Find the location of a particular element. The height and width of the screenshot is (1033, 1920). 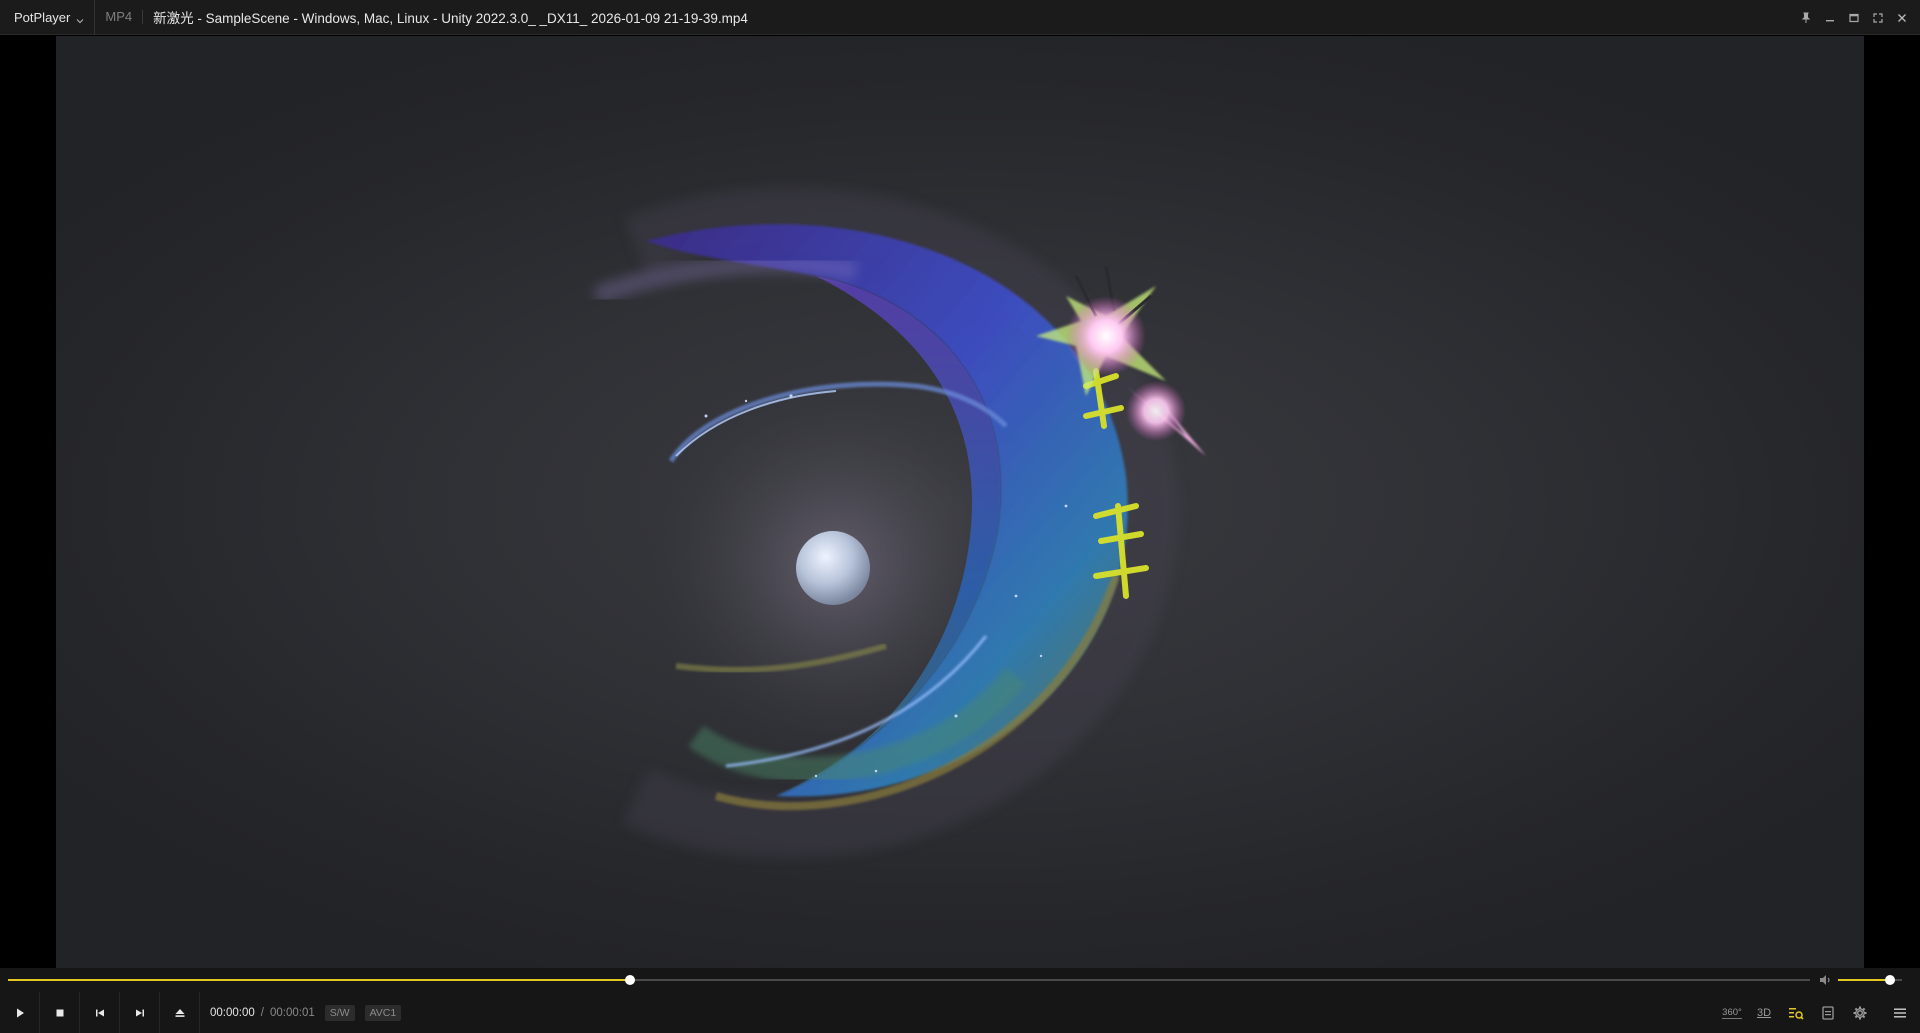

open-file-button is located at coordinates (180, 1012).